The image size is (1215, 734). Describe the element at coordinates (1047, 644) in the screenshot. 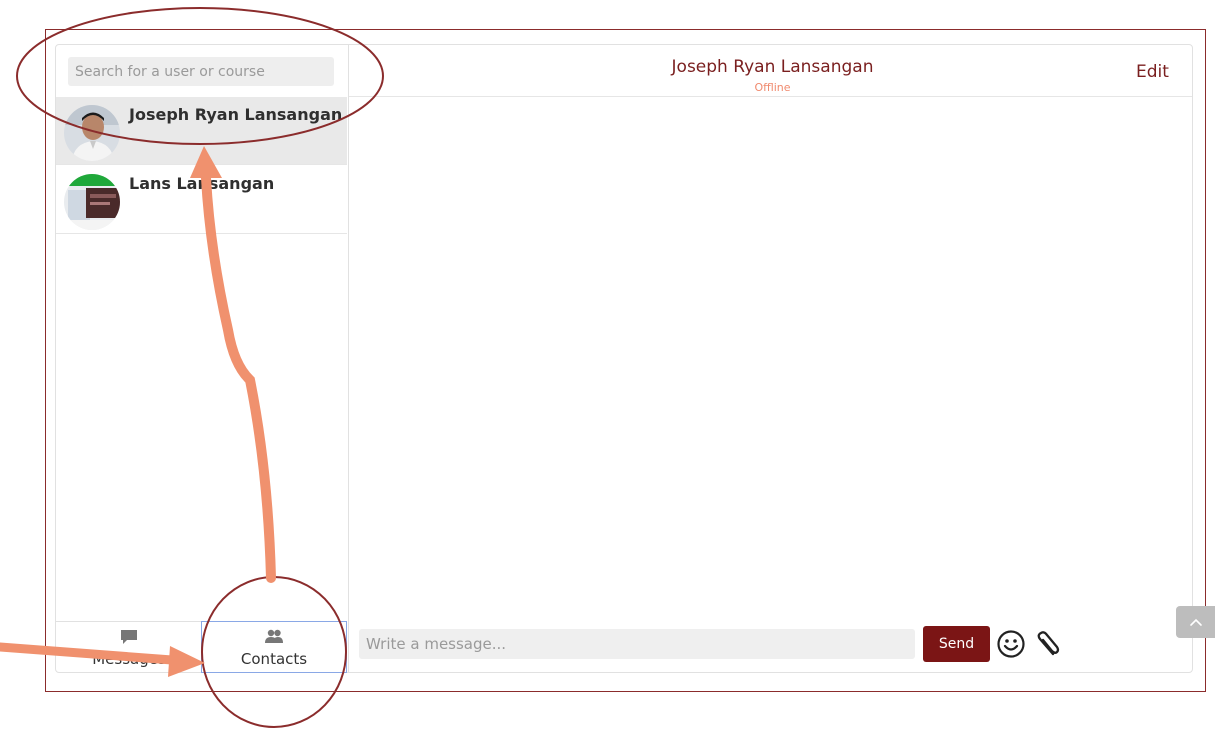

I see `paperclip-icon` at that location.